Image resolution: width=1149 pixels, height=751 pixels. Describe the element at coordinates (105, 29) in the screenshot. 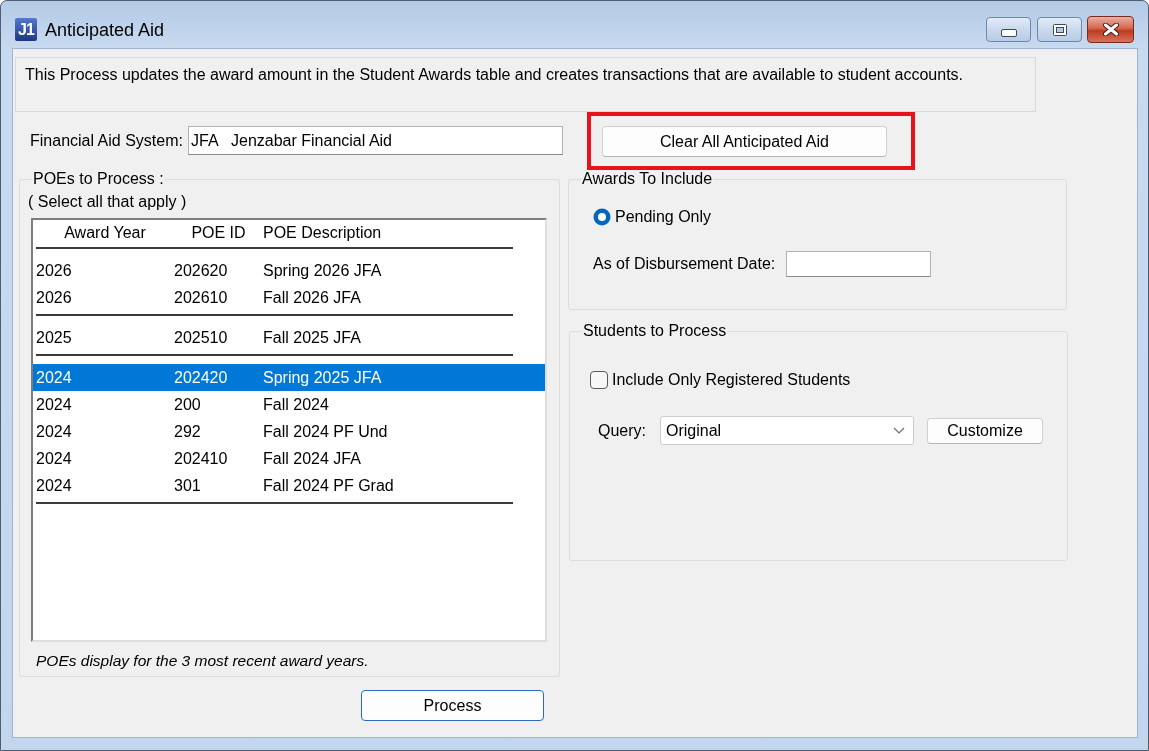

I see `window-title: Anticipated Aid` at that location.